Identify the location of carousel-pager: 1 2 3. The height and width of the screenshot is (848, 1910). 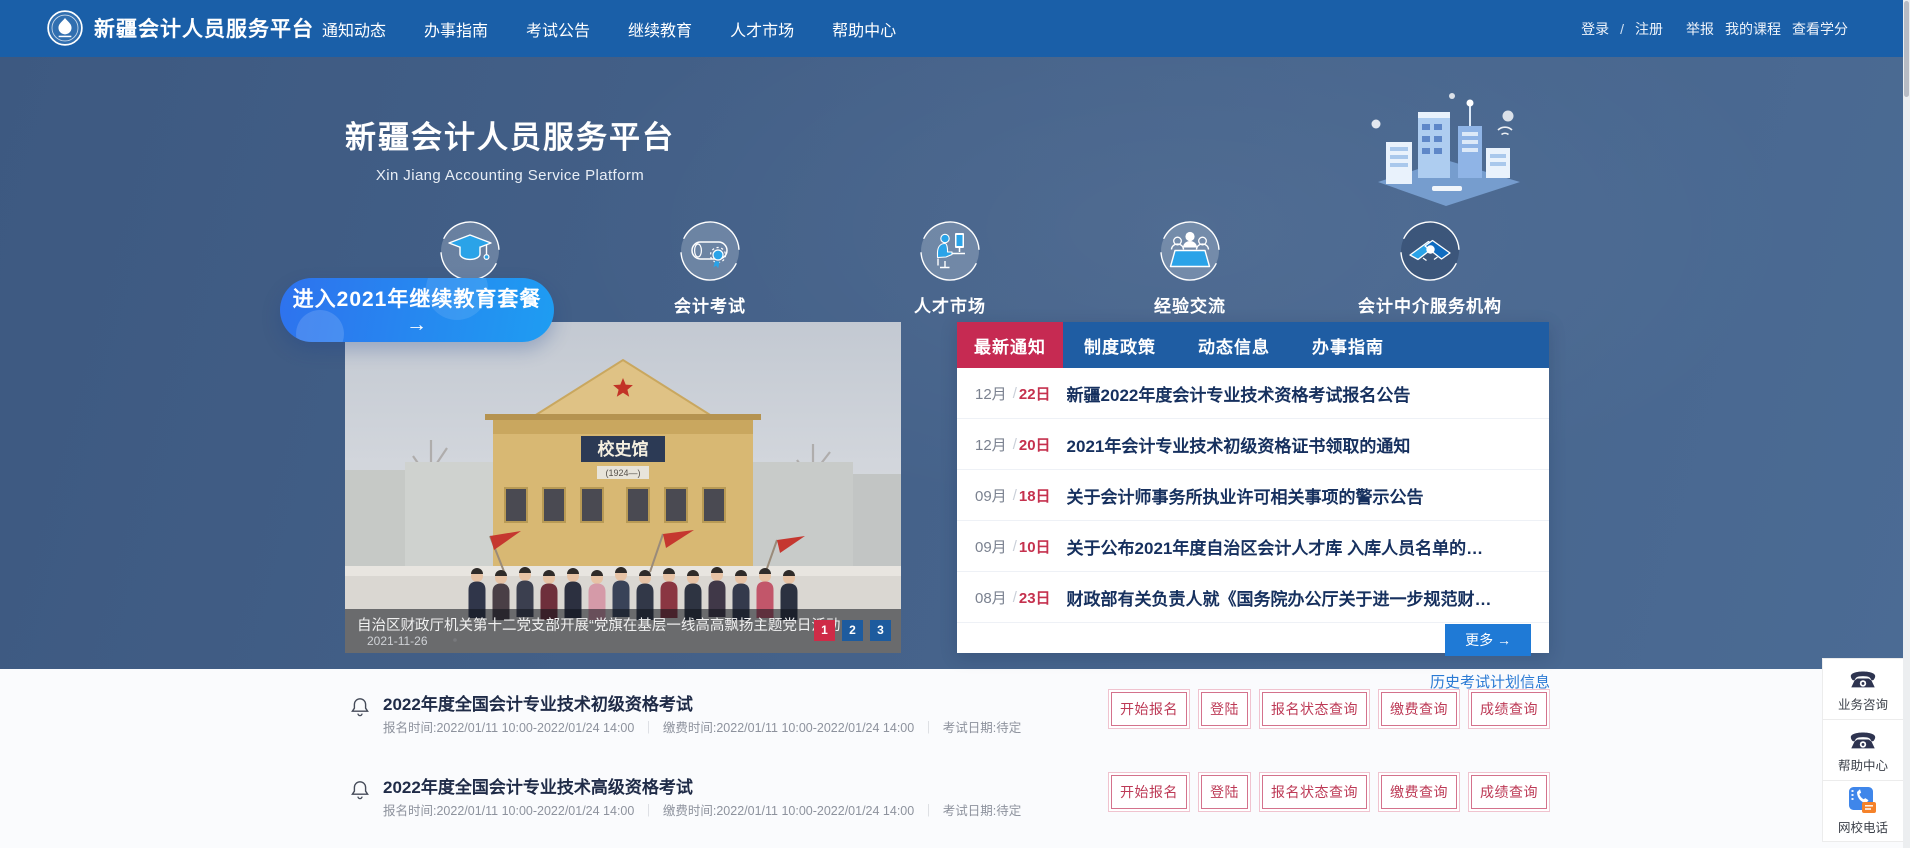
(852, 630).